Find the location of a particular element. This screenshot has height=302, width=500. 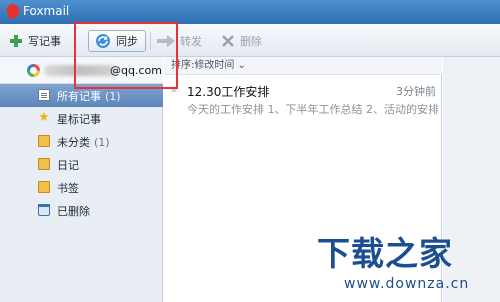

watermark-url: www.downza.cn is located at coordinates (407, 284).